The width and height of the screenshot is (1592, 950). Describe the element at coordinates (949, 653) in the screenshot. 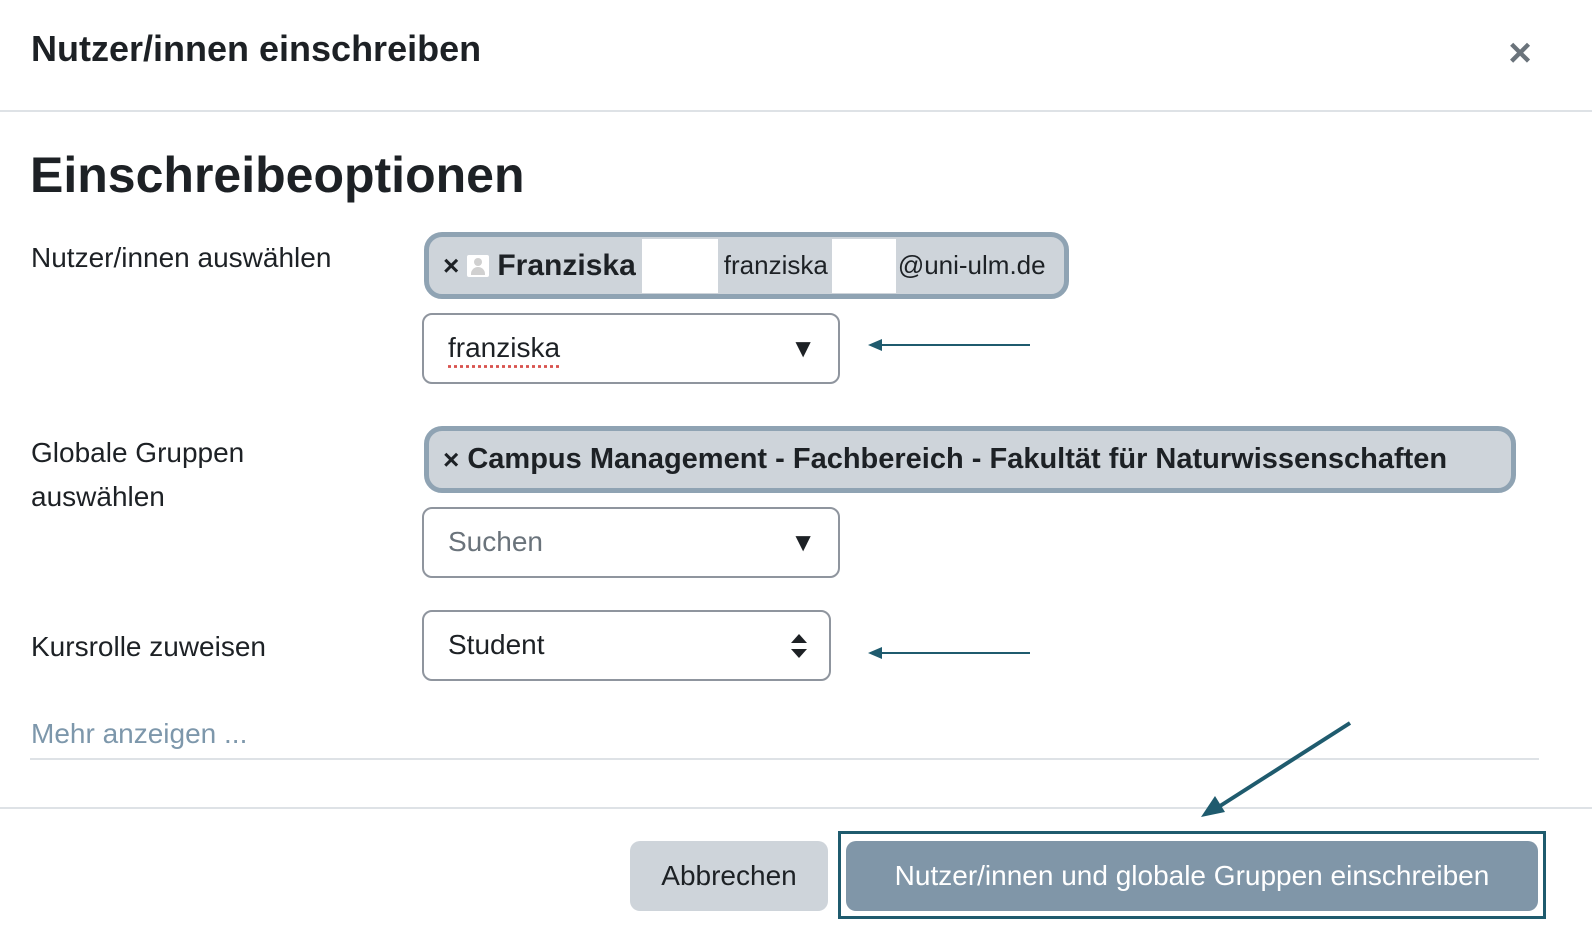

I see `arrow-to-role-select` at that location.